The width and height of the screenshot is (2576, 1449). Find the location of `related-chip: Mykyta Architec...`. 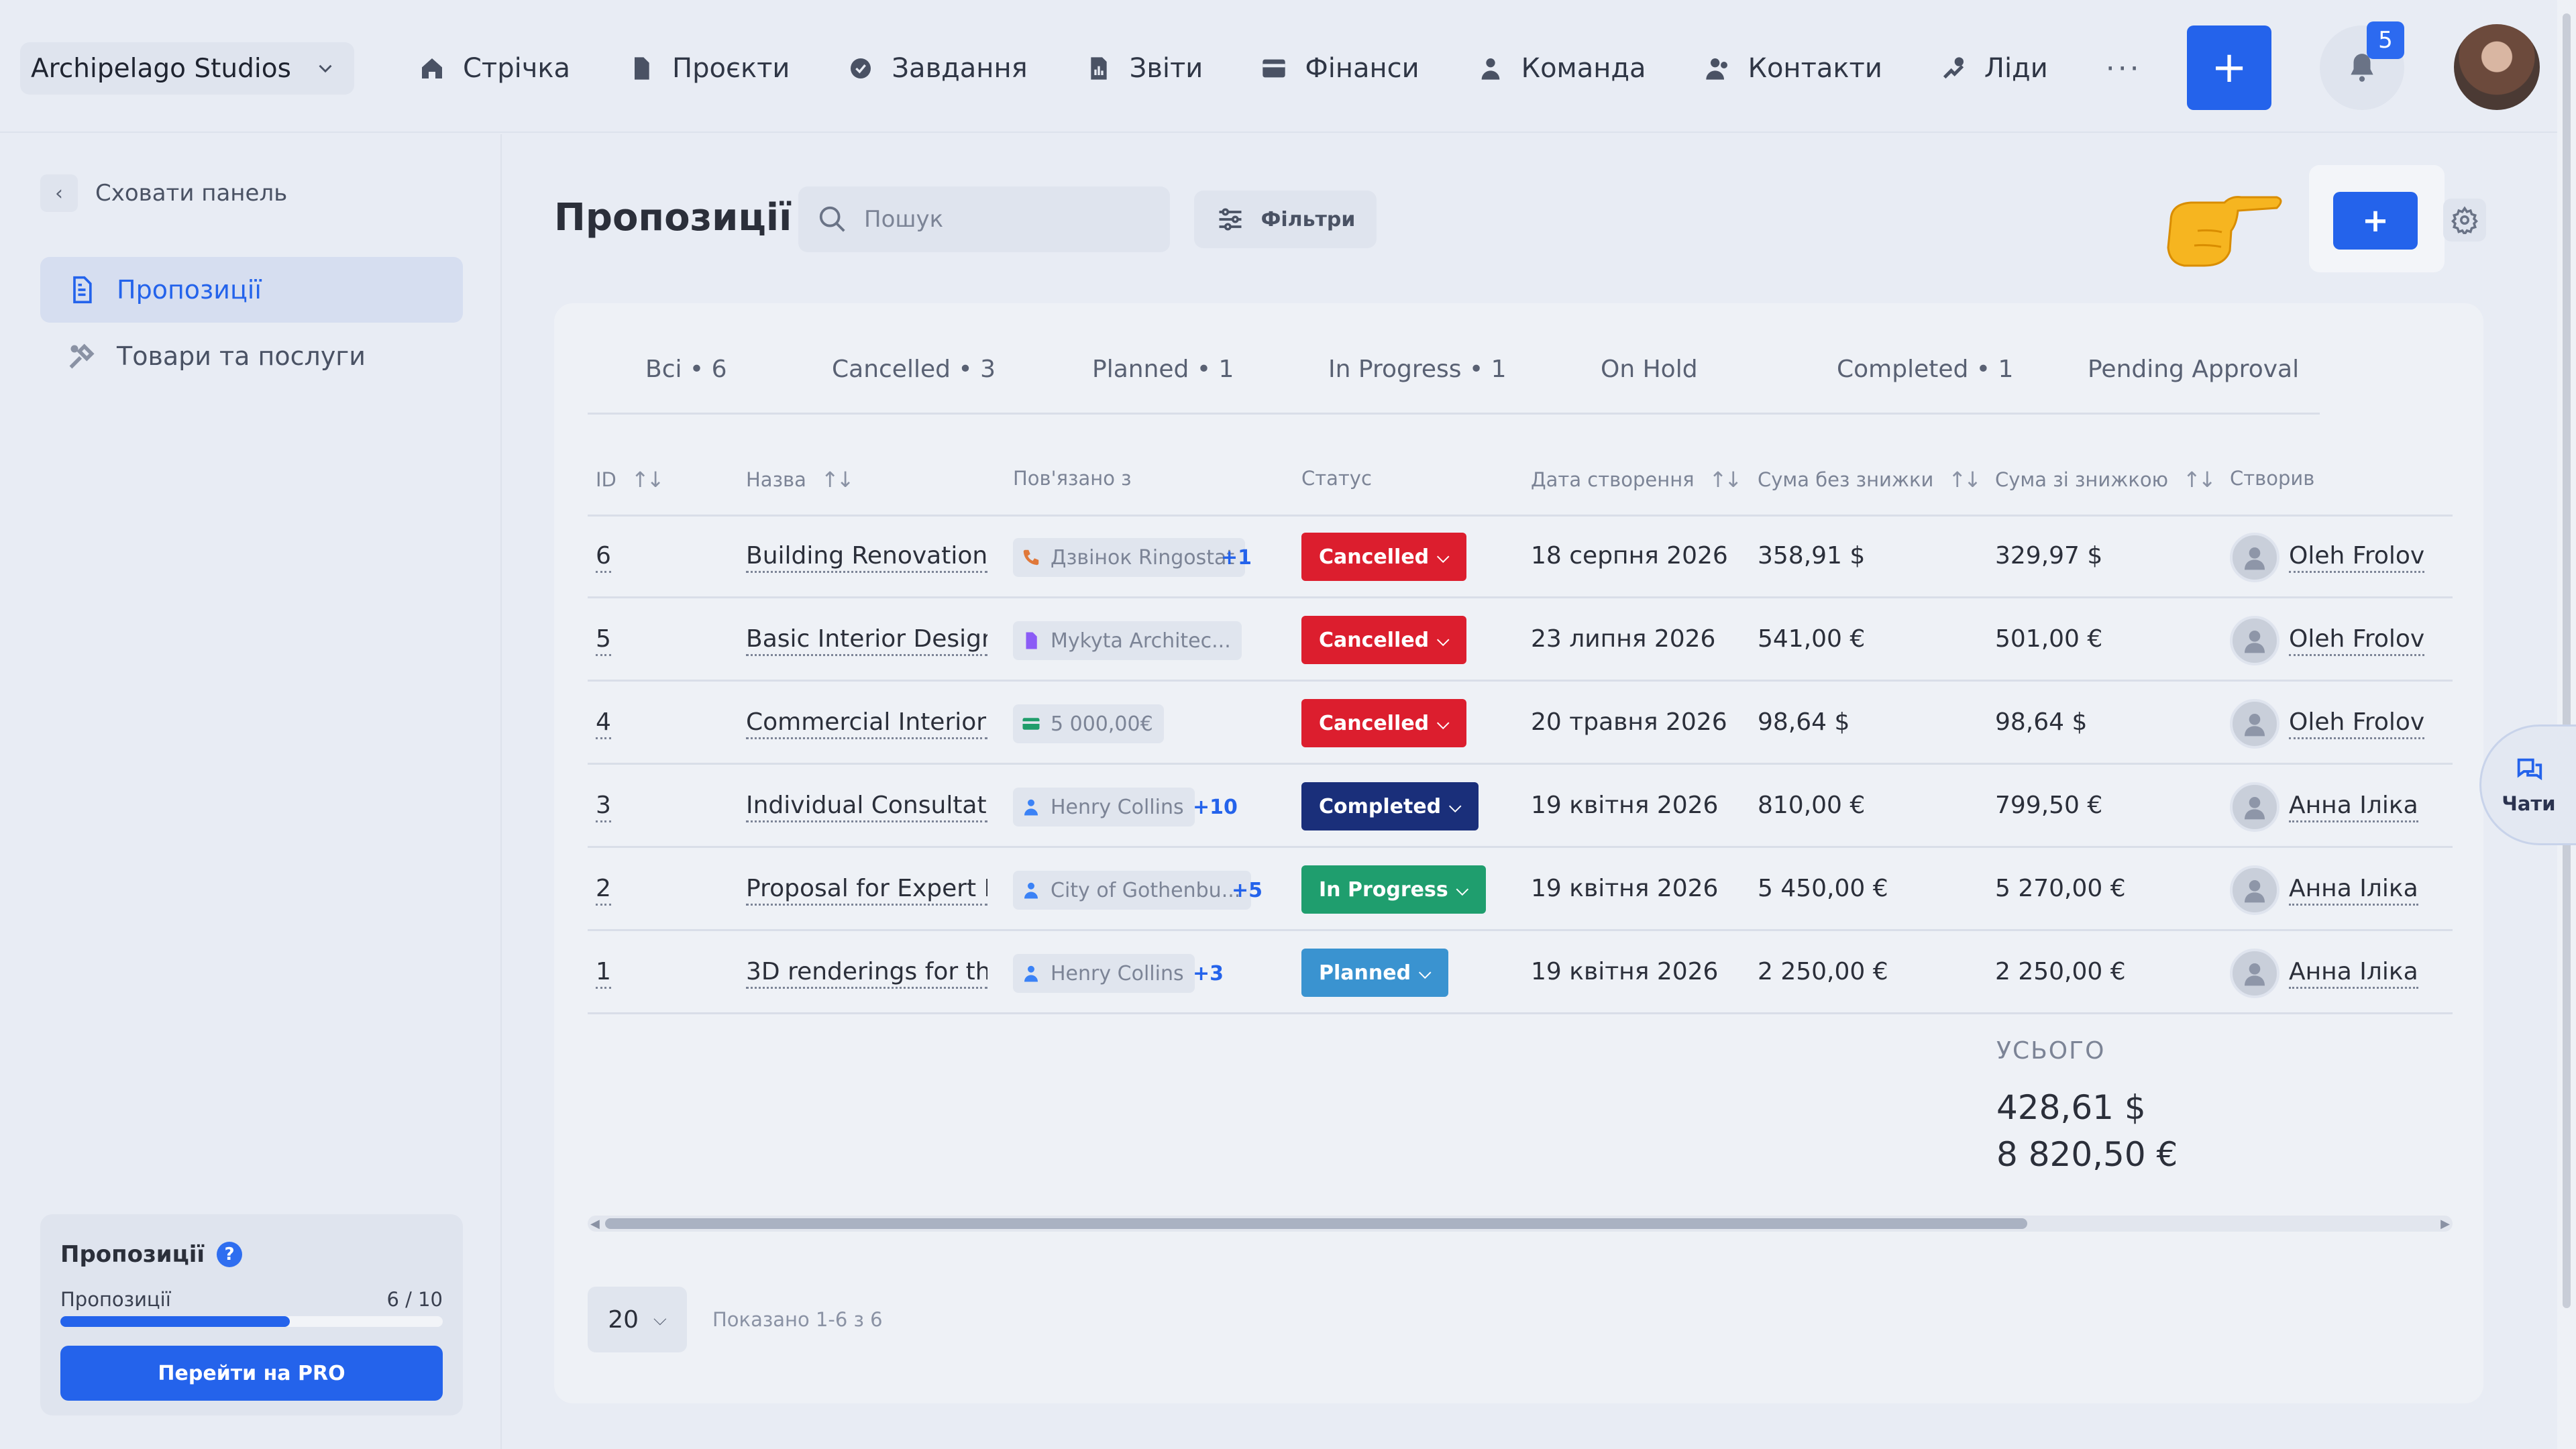

related-chip: Mykyta Architec... is located at coordinates (1127, 640).